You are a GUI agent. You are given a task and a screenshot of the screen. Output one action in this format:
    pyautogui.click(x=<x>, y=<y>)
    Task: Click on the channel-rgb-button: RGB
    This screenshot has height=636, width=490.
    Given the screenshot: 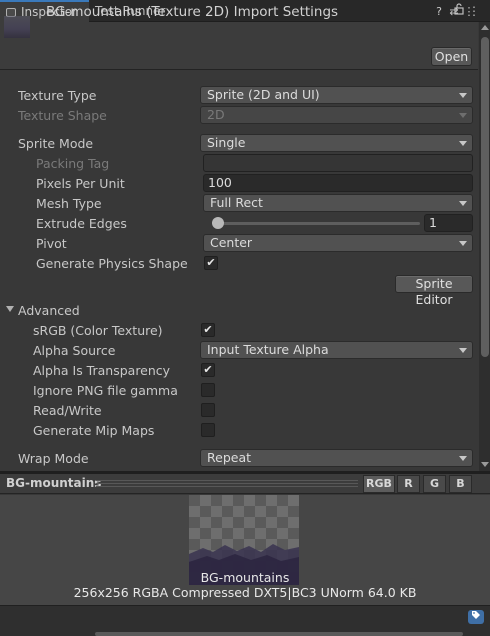 What is the action you would take?
    pyautogui.click(x=379, y=484)
    